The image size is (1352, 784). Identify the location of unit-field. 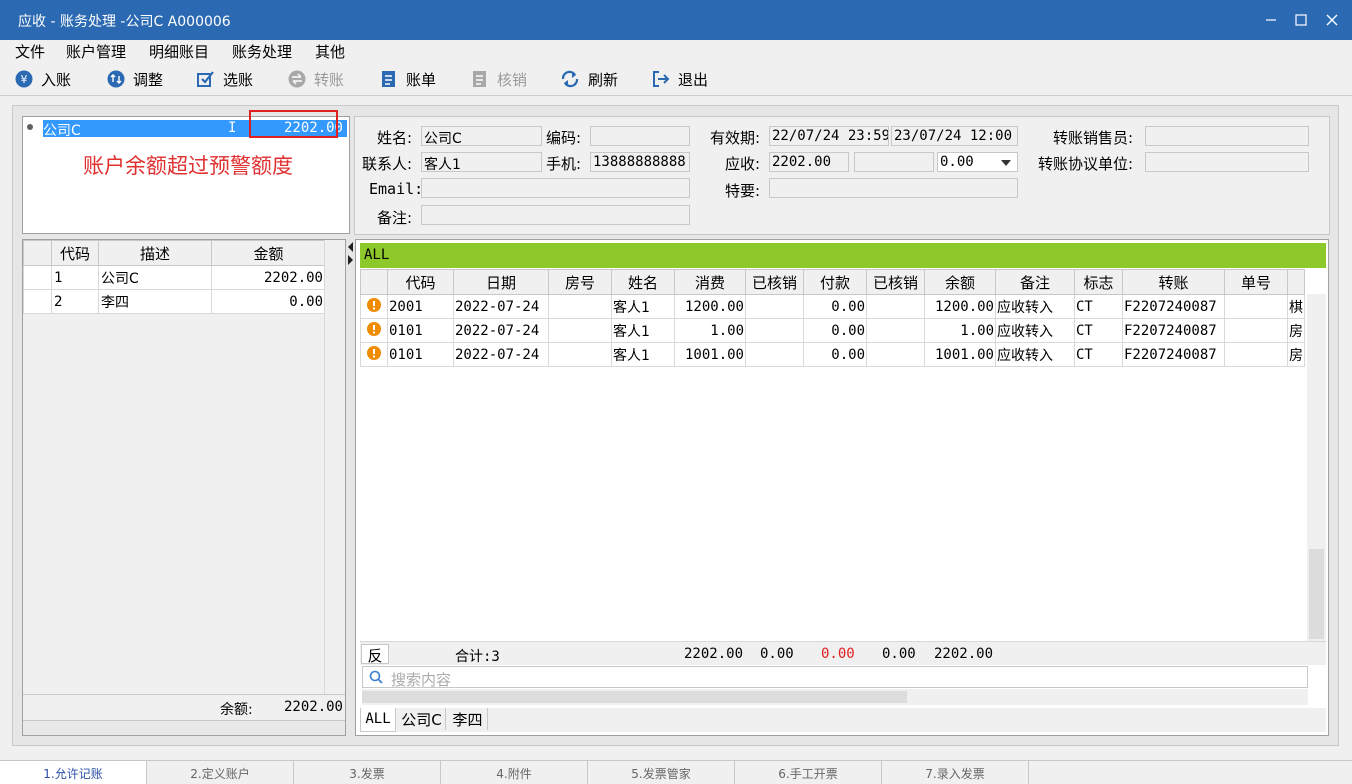
(1227, 162).